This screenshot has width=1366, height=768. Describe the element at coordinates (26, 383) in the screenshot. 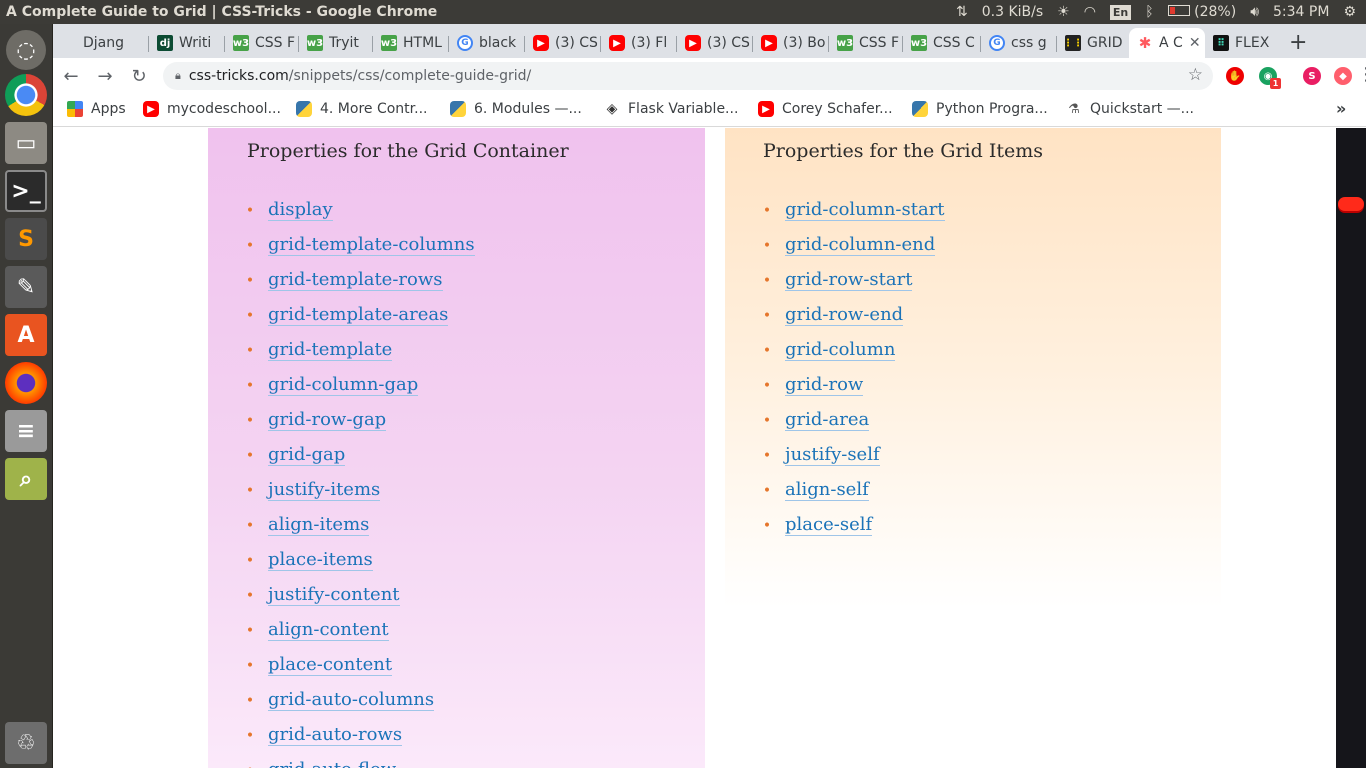

I see `firefox-launcher-icon` at that location.